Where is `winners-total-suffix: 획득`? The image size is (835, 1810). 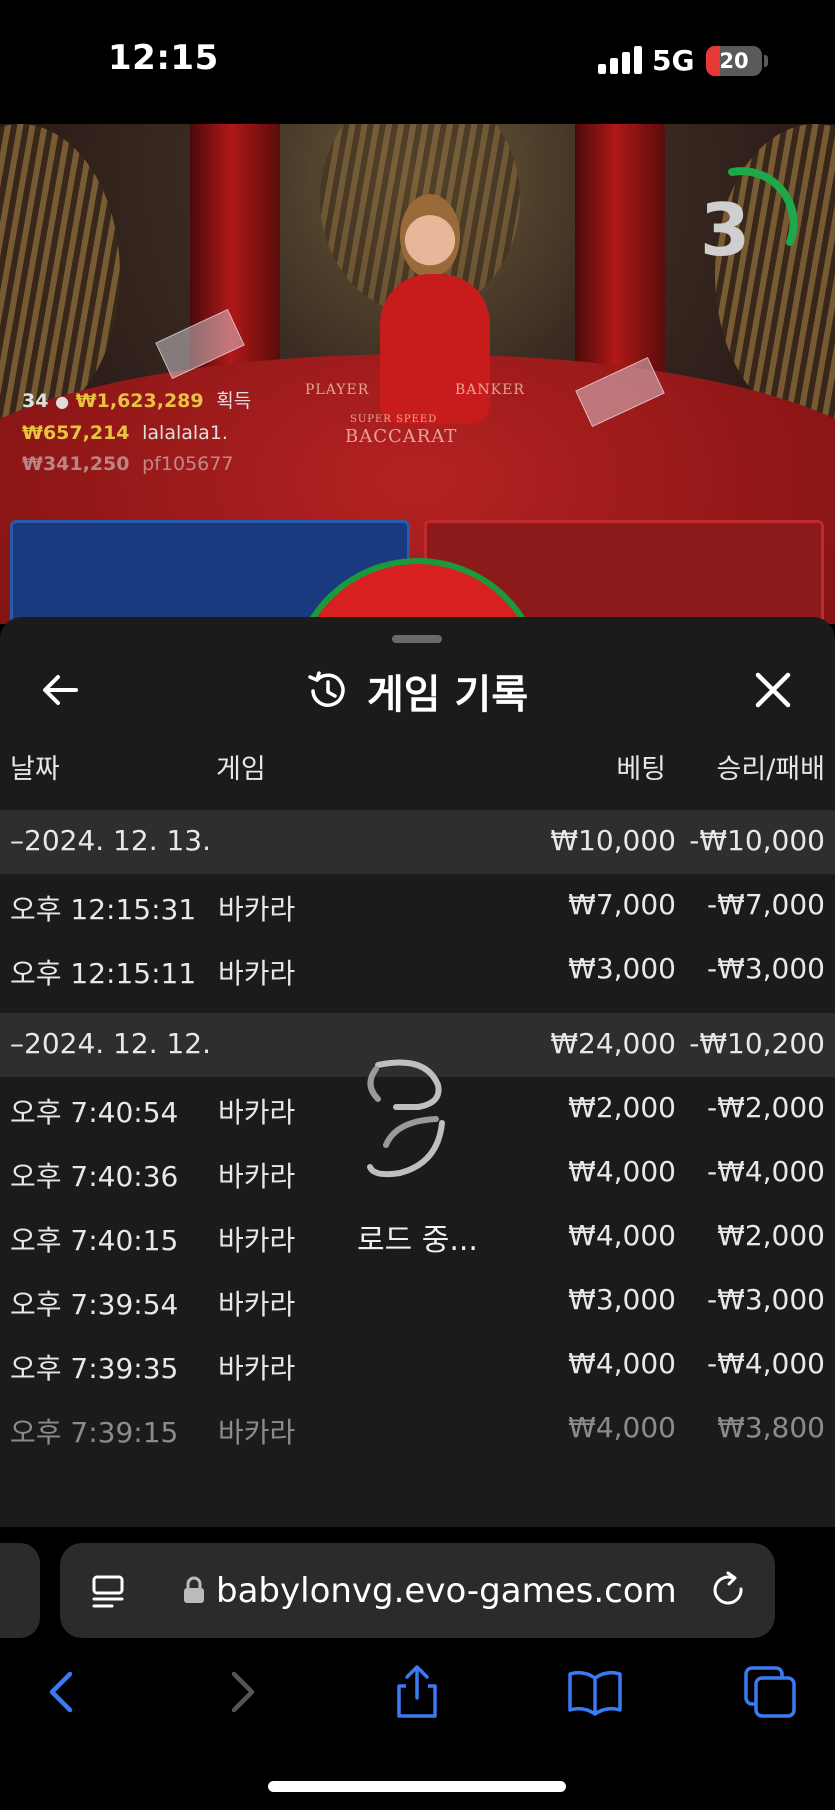
winners-total-suffix: 획득 is located at coordinates (234, 401).